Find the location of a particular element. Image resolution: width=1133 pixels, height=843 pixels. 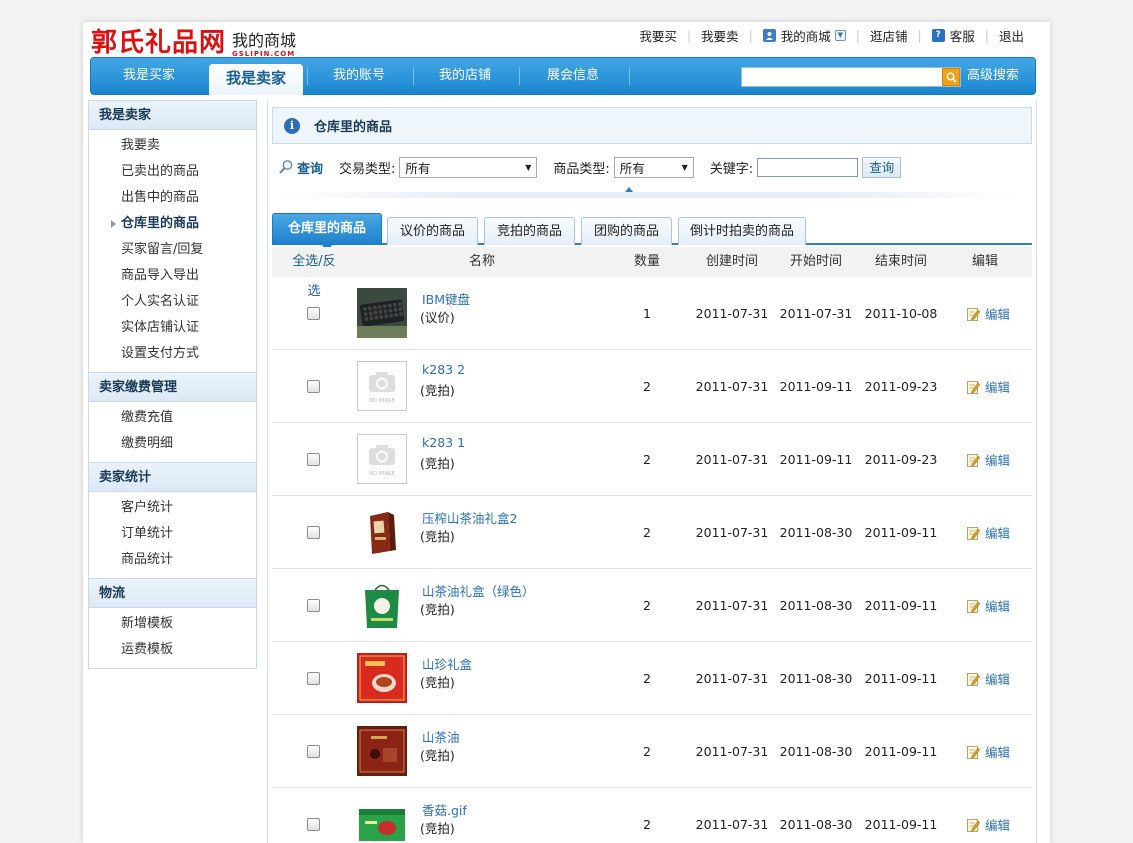

product-name-link: 山茶油 is located at coordinates (441, 736).